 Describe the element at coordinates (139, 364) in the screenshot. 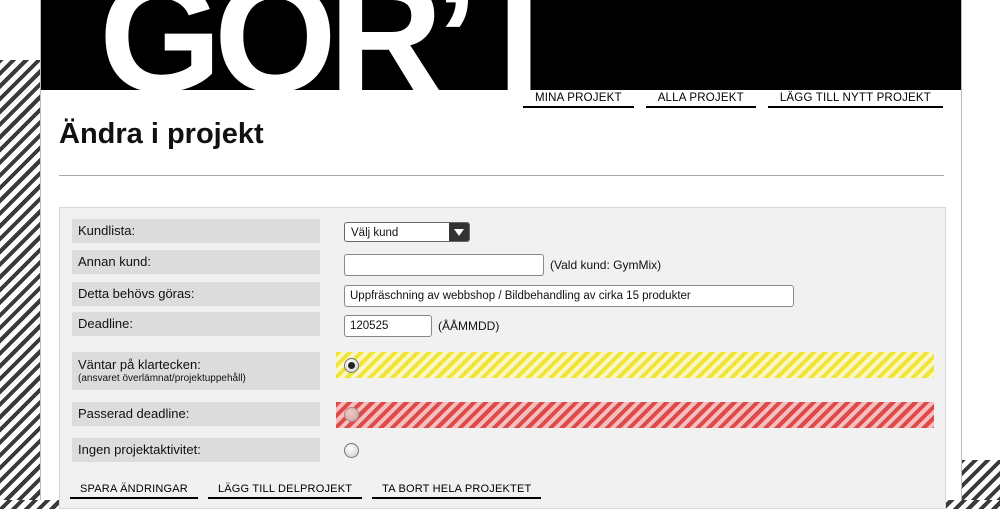

I see `waiting-label: Väntar på klartecken:` at that location.